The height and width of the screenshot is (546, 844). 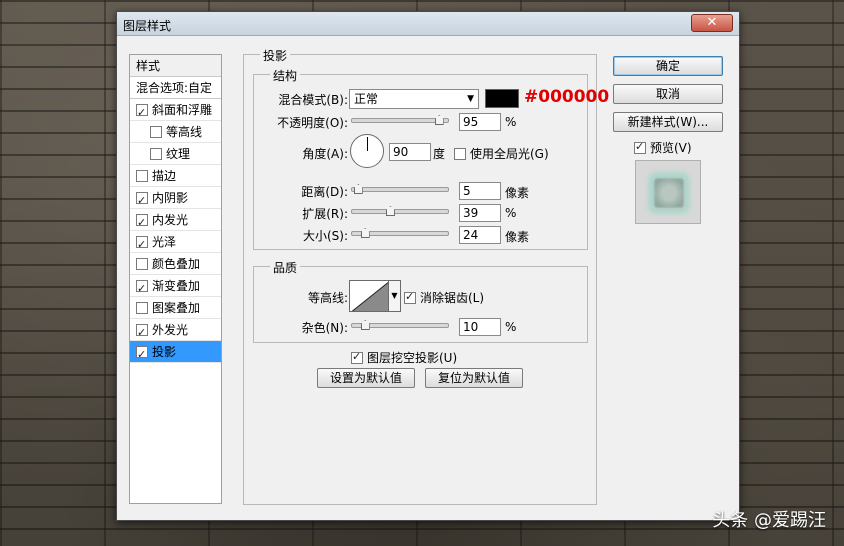 What do you see at coordinates (312, 123) in the screenshot?
I see `opacity-label: 不透明度(O):` at bounding box center [312, 123].